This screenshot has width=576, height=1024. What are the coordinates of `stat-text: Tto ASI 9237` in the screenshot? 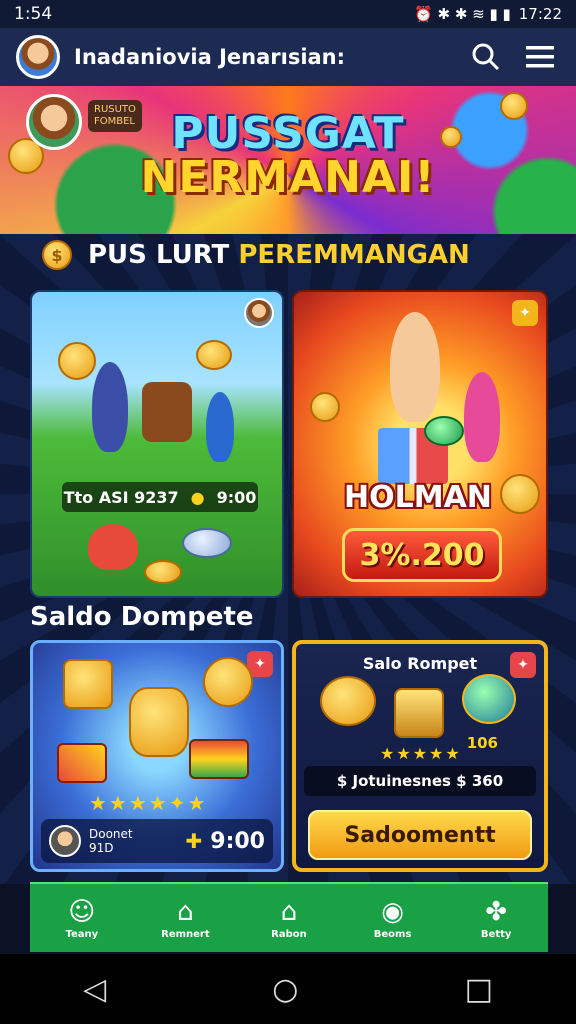 It's located at (121, 497).